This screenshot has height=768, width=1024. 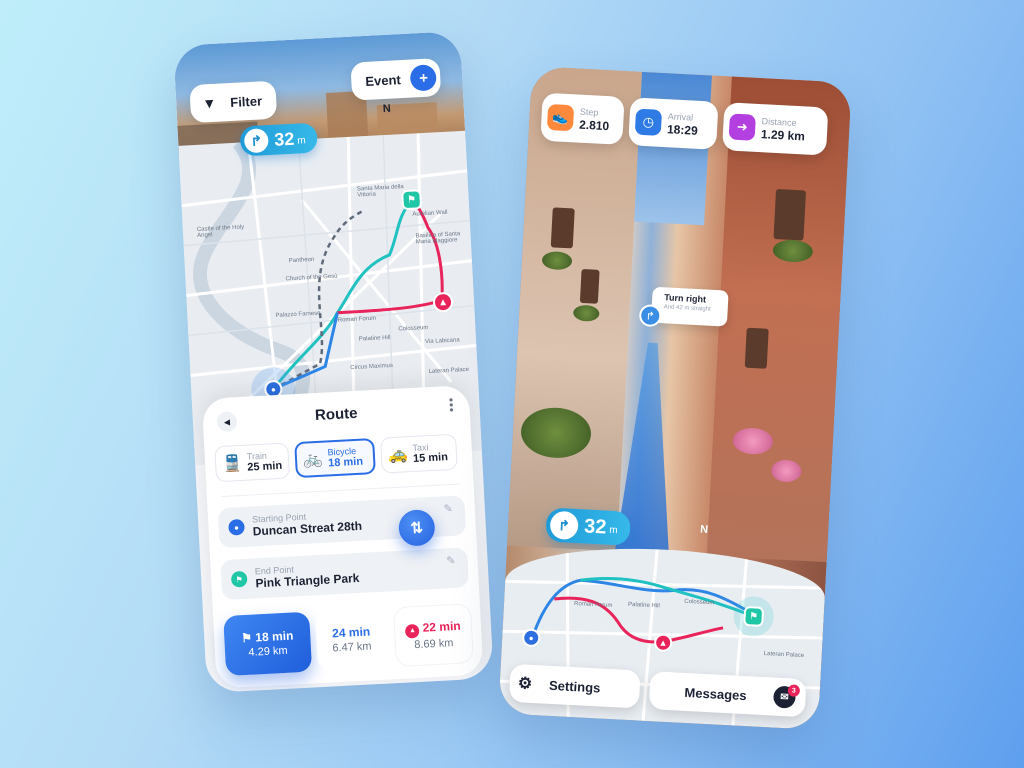 What do you see at coordinates (594, 125) in the screenshot?
I see `stat-value: 2.810` at bounding box center [594, 125].